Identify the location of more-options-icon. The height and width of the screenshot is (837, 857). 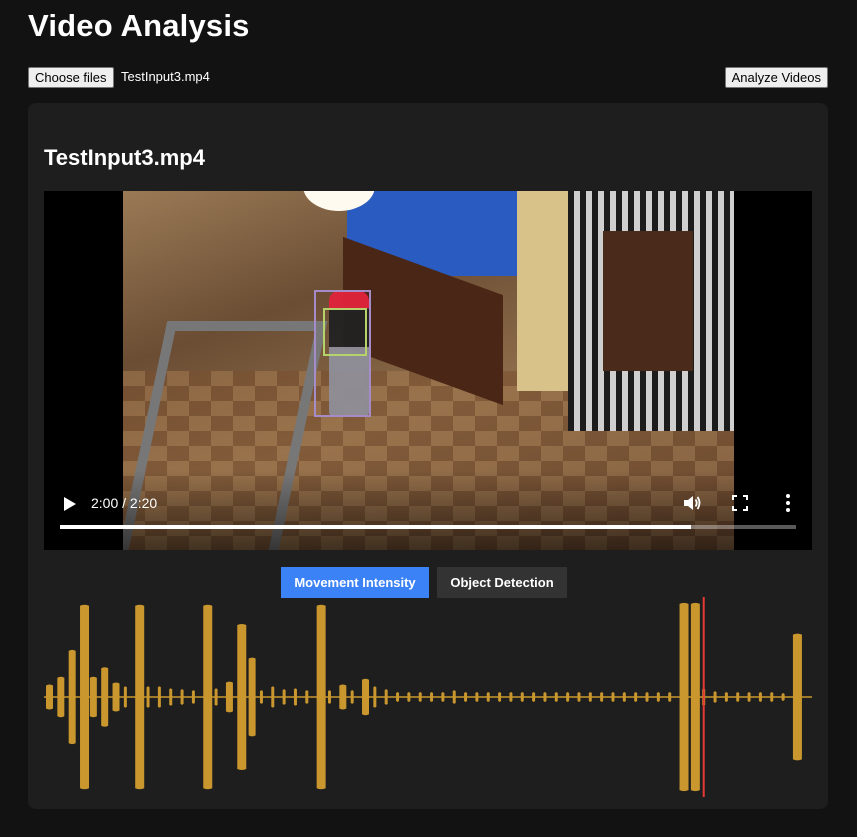
(788, 503).